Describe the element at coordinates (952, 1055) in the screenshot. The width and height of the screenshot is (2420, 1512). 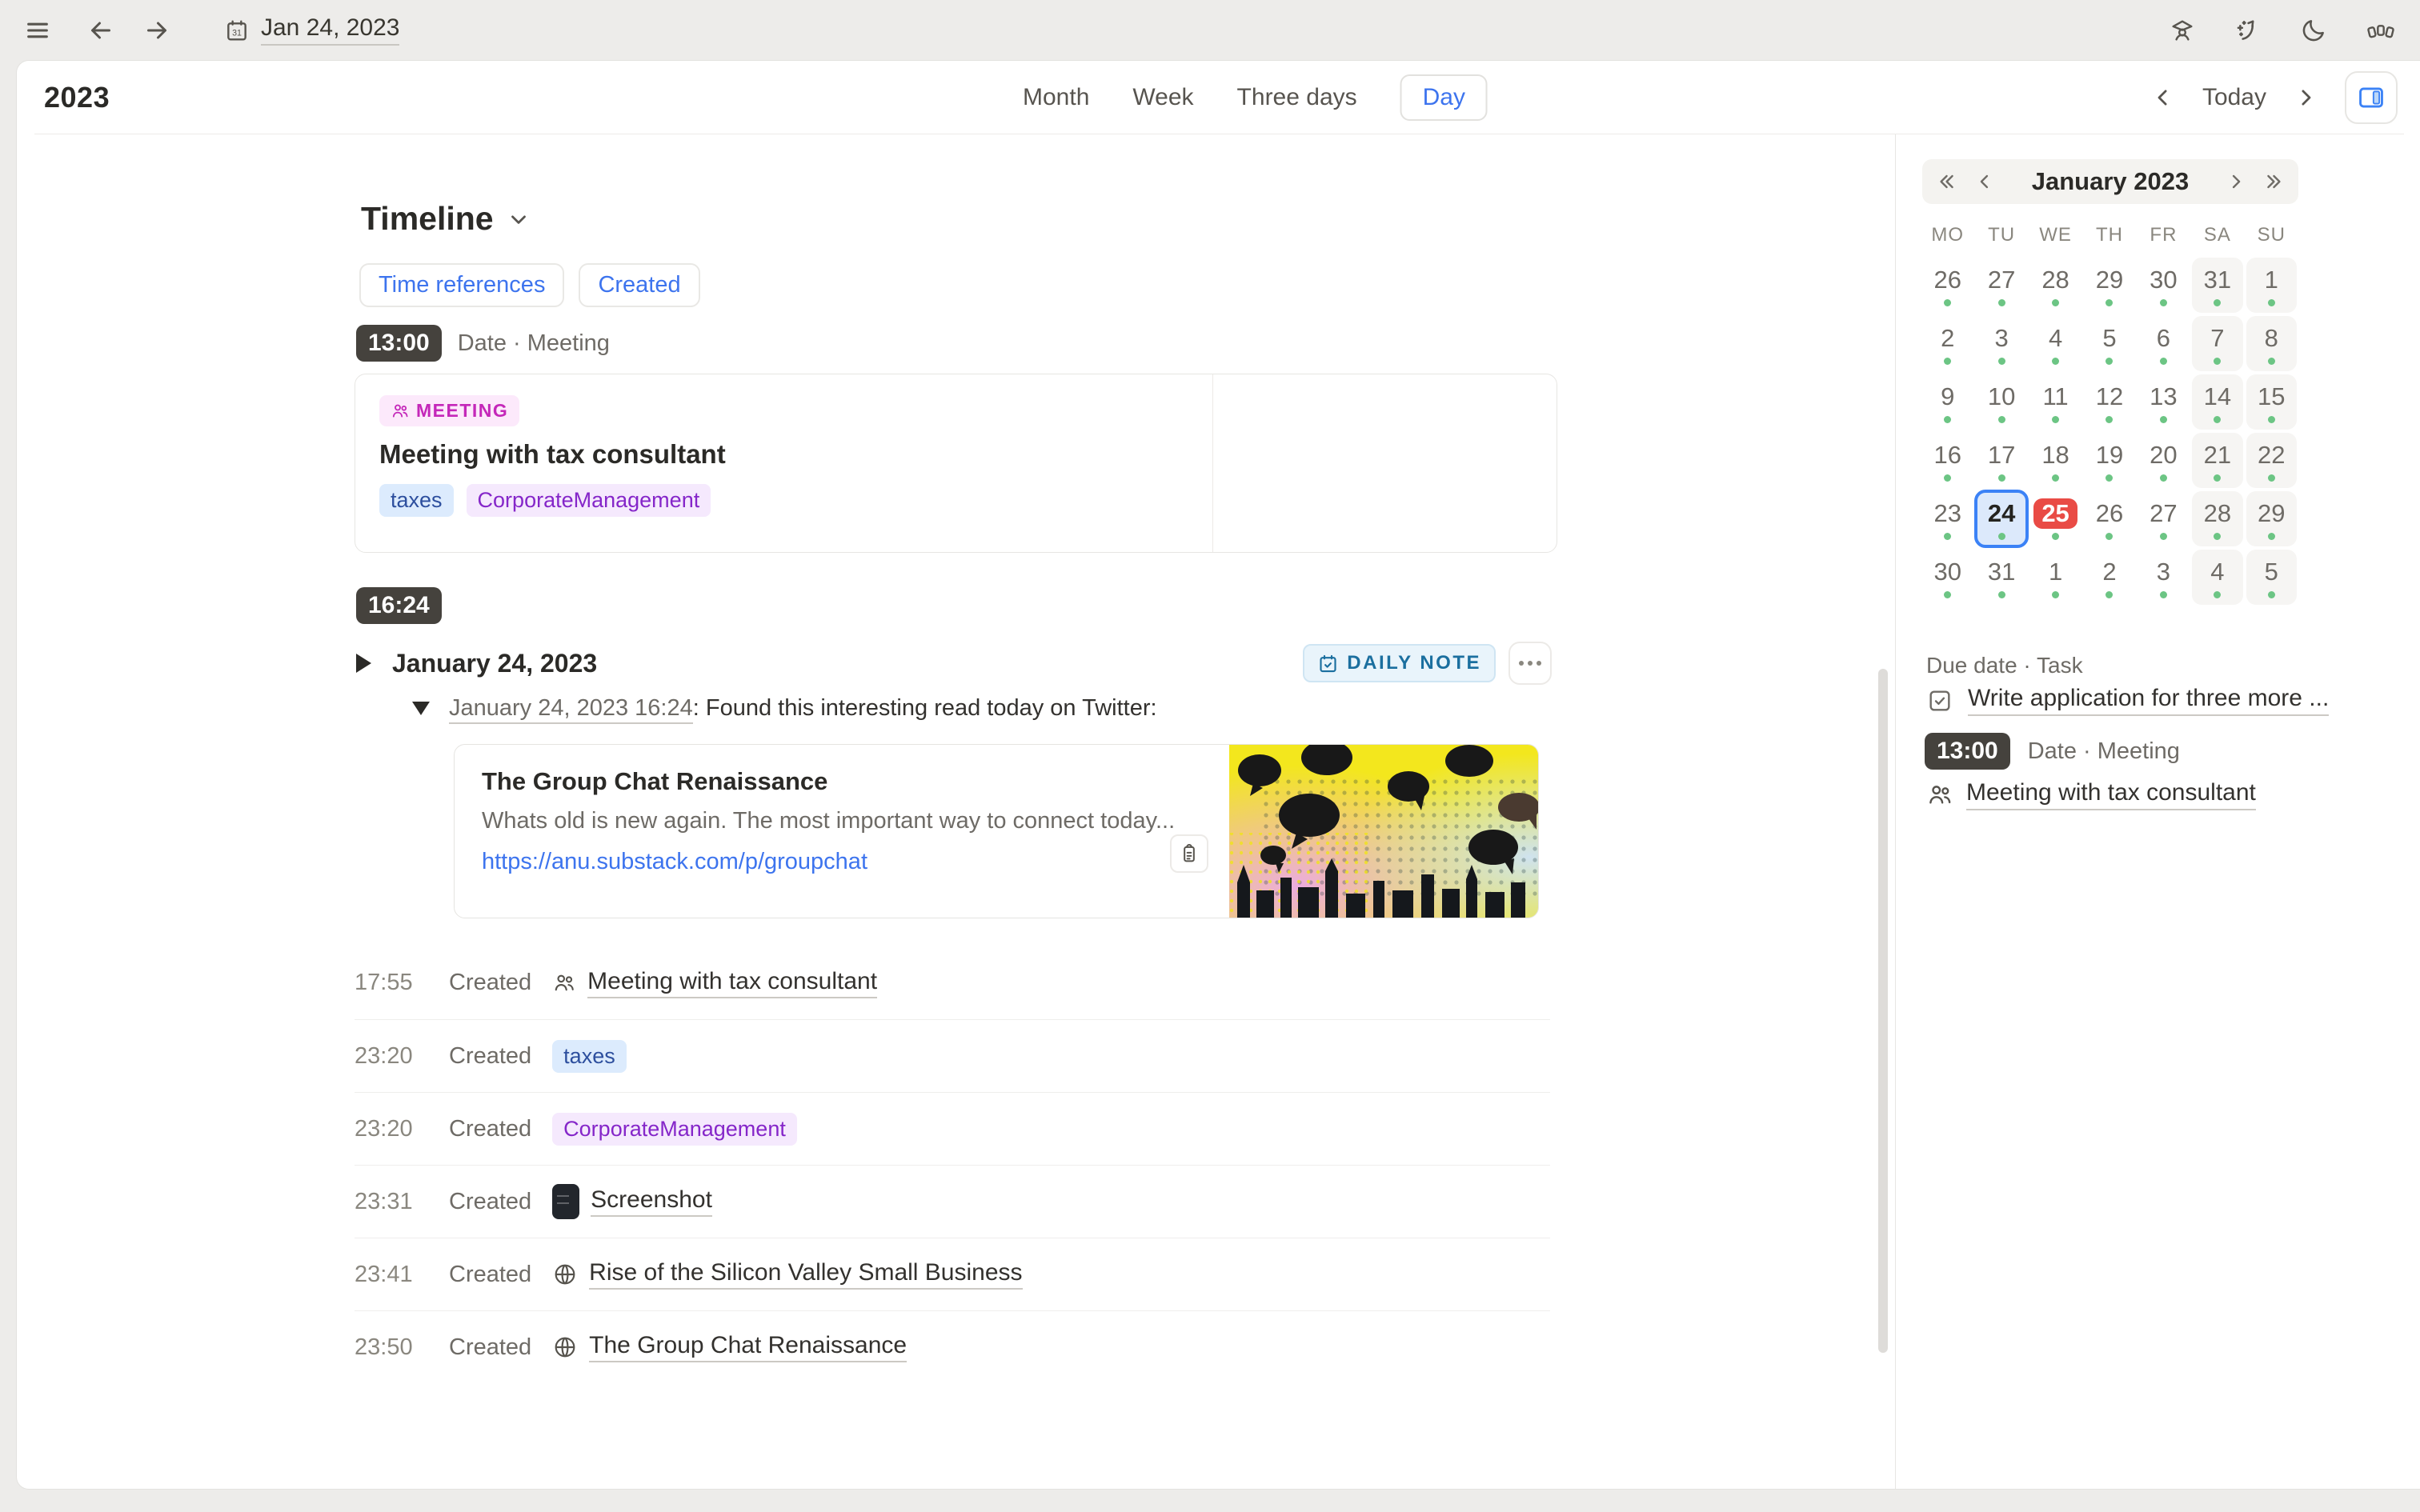
I see `created-row: 23:20 Created taxes` at that location.